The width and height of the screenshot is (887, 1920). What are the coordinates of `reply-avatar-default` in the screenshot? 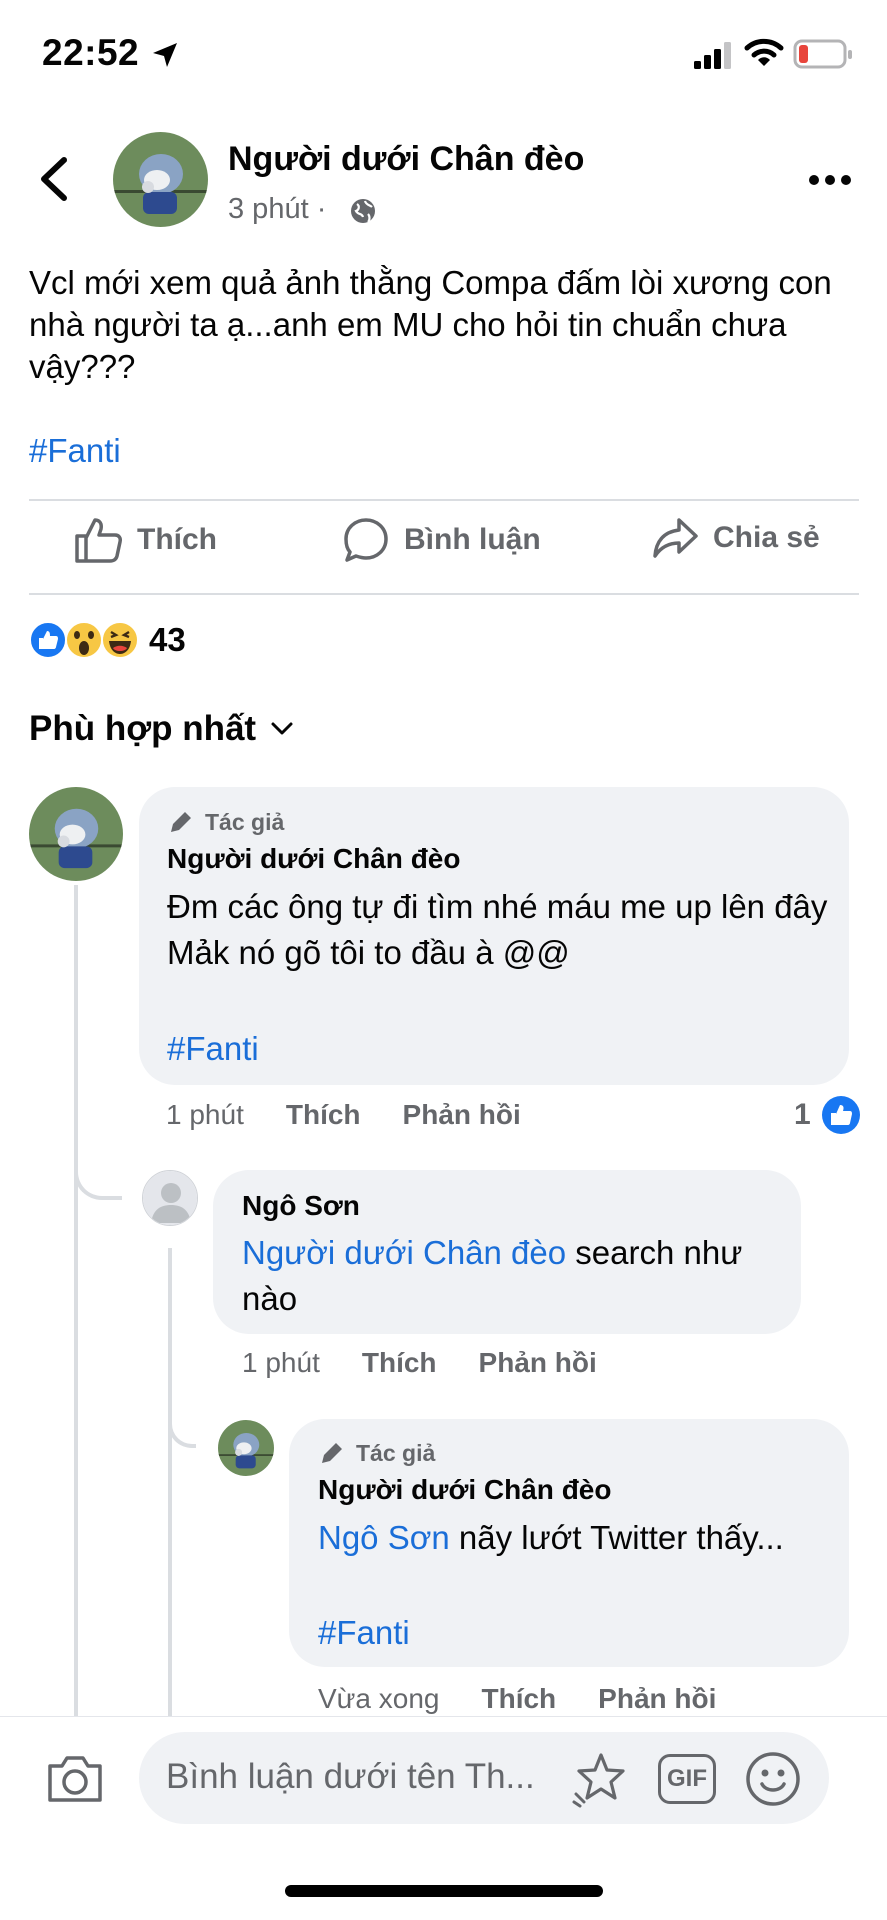 It's located at (170, 1198).